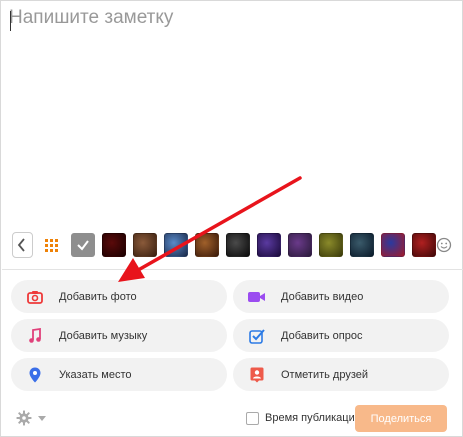  I want to click on caret-down-icon, so click(42, 418).